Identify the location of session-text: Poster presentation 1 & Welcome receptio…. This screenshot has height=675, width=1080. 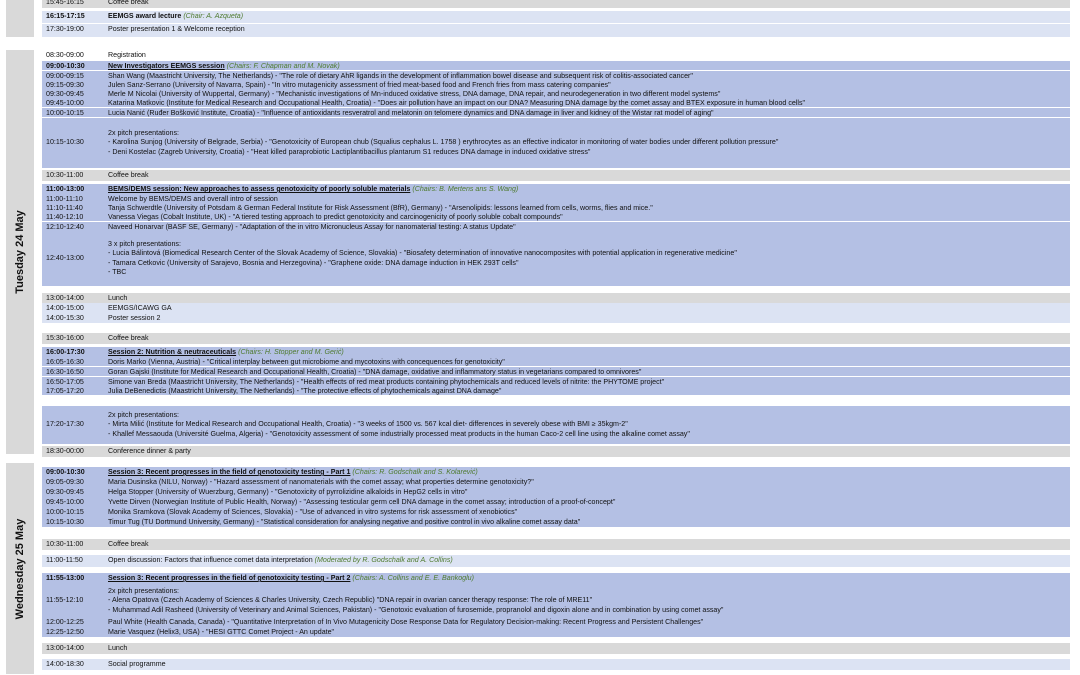
(176, 29).